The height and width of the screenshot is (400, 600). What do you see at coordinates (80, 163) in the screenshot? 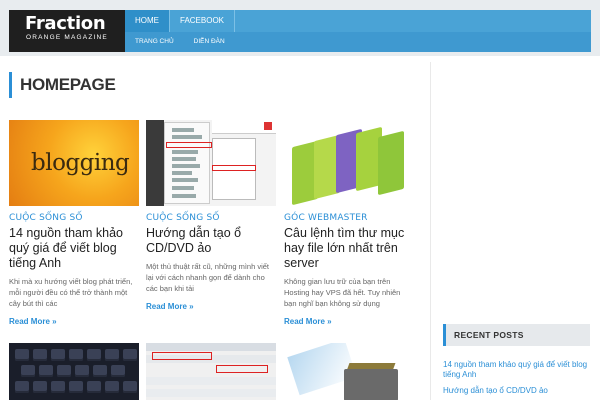
I see `thumbnail-text: blogging` at bounding box center [80, 163].